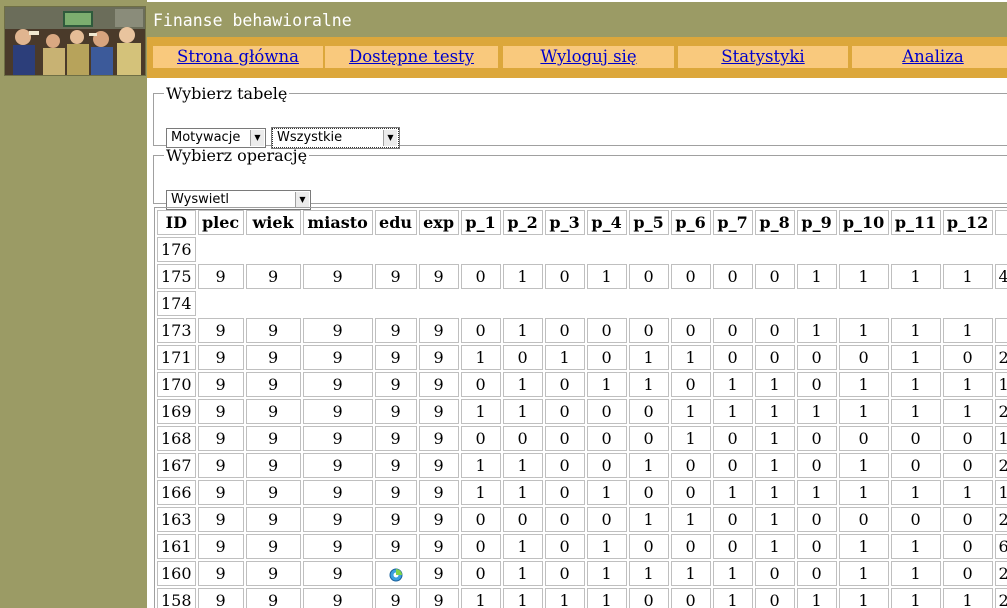 Image resolution: width=1007 pixels, height=608 pixels. I want to click on table-cell: 176, so click(176, 249).